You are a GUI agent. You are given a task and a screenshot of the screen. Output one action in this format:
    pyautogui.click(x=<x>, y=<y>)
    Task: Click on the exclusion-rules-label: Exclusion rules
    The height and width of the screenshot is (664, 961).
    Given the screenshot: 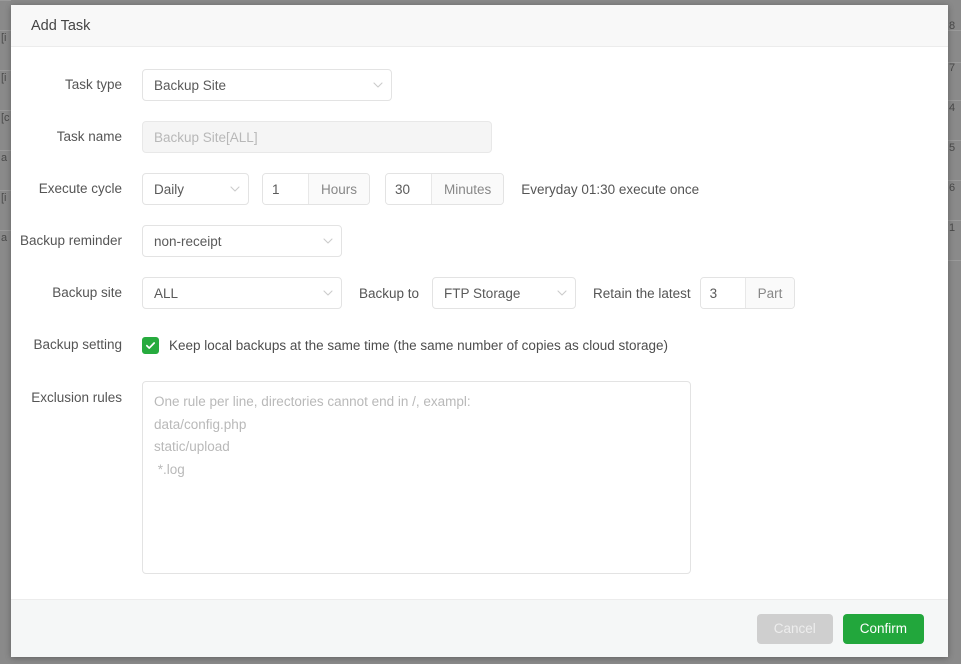 What is the action you would take?
    pyautogui.click(x=76, y=397)
    